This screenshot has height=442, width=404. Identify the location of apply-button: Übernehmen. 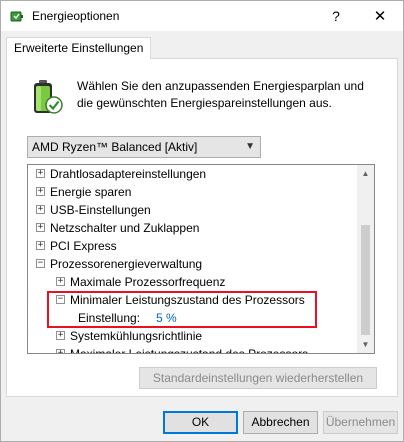
(360, 422).